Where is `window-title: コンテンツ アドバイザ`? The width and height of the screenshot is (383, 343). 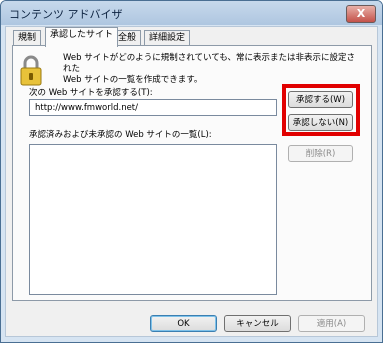
window-title: コンテンツ アドバイザ is located at coordinates (66, 14).